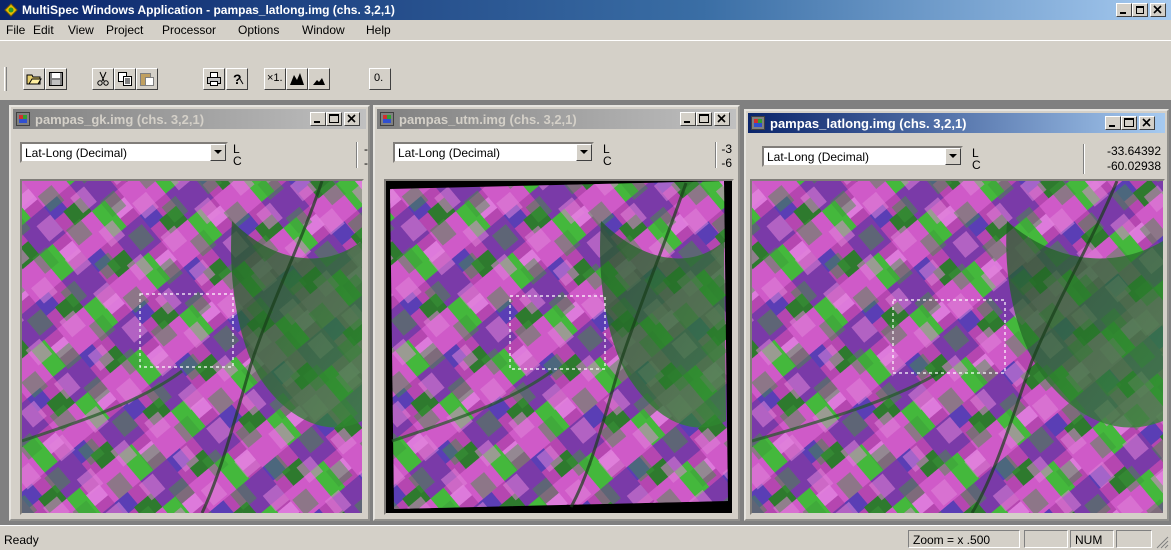 The image size is (1171, 550). I want to click on resize-grip-icon, so click(1162, 542).